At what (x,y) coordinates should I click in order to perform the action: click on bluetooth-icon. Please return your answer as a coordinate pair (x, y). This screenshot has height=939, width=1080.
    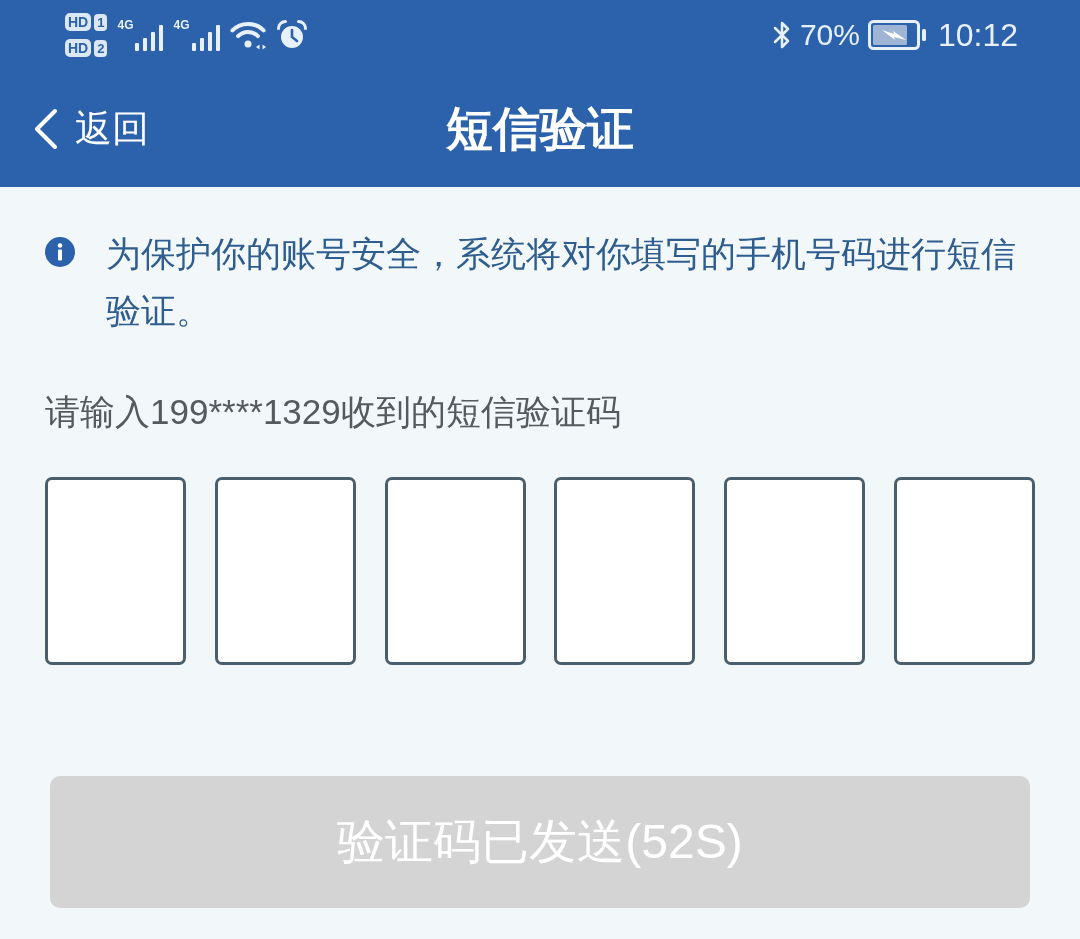
    Looking at the image, I should click on (781, 35).